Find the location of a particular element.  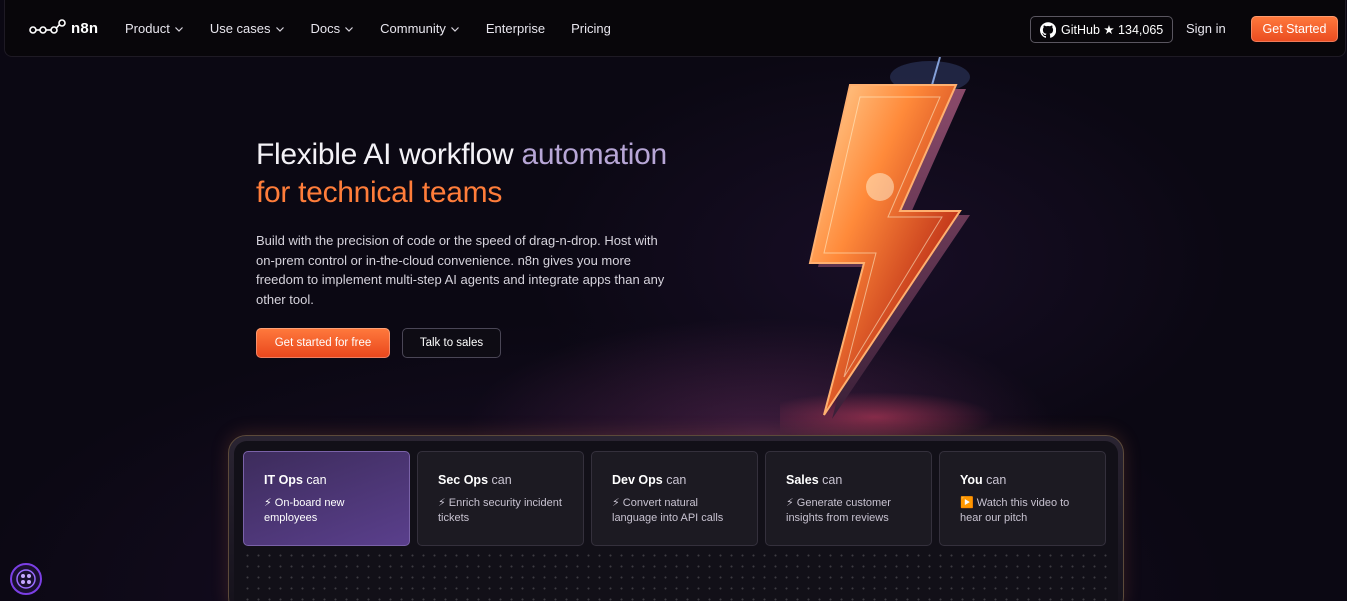

nav-item-enterprise: Enterprise is located at coordinates (515, 28).